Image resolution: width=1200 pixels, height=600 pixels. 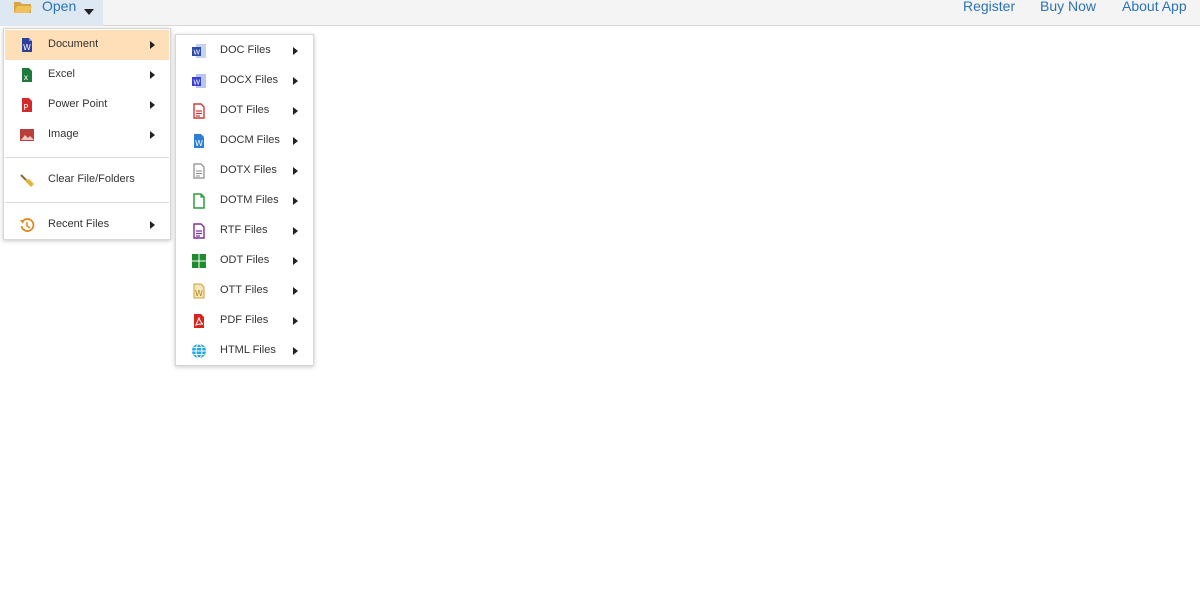 I want to click on submenu-item-label: PDF Files, so click(x=244, y=320).